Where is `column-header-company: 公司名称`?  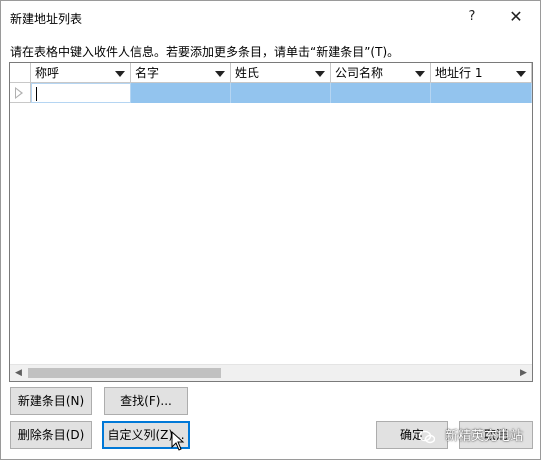 column-header-company: 公司名称 is located at coordinates (381, 73).